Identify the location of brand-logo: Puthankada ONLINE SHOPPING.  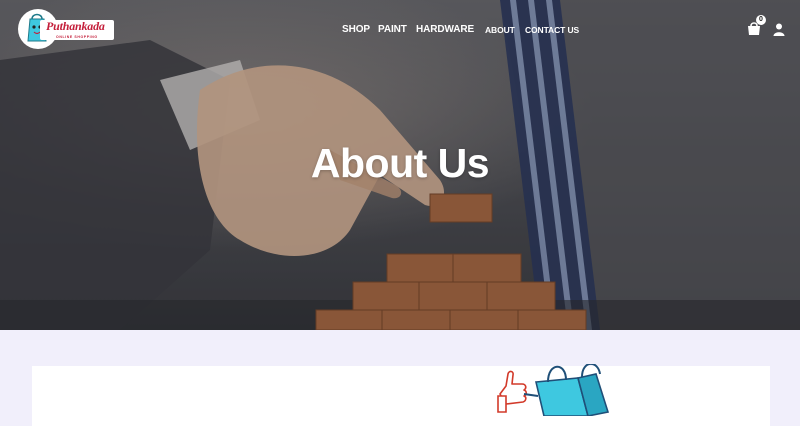
(66, 29).